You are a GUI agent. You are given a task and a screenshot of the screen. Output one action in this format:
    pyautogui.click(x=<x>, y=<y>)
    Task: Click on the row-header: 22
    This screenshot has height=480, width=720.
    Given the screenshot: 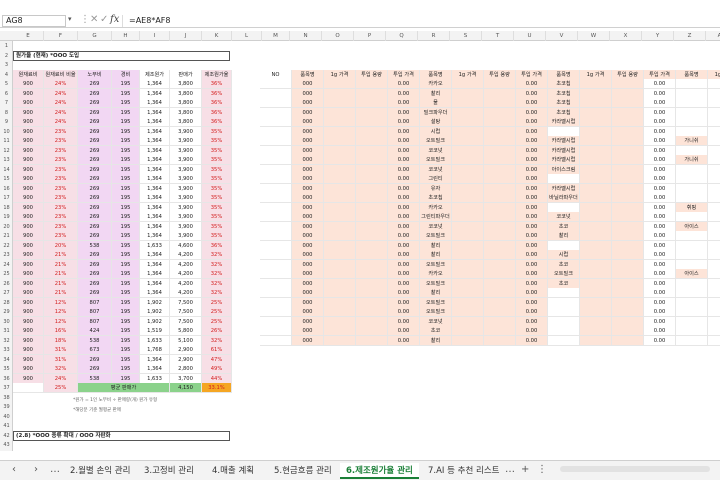 What is the action you would take?
    pyautogui.click(x=6, y=246)
    